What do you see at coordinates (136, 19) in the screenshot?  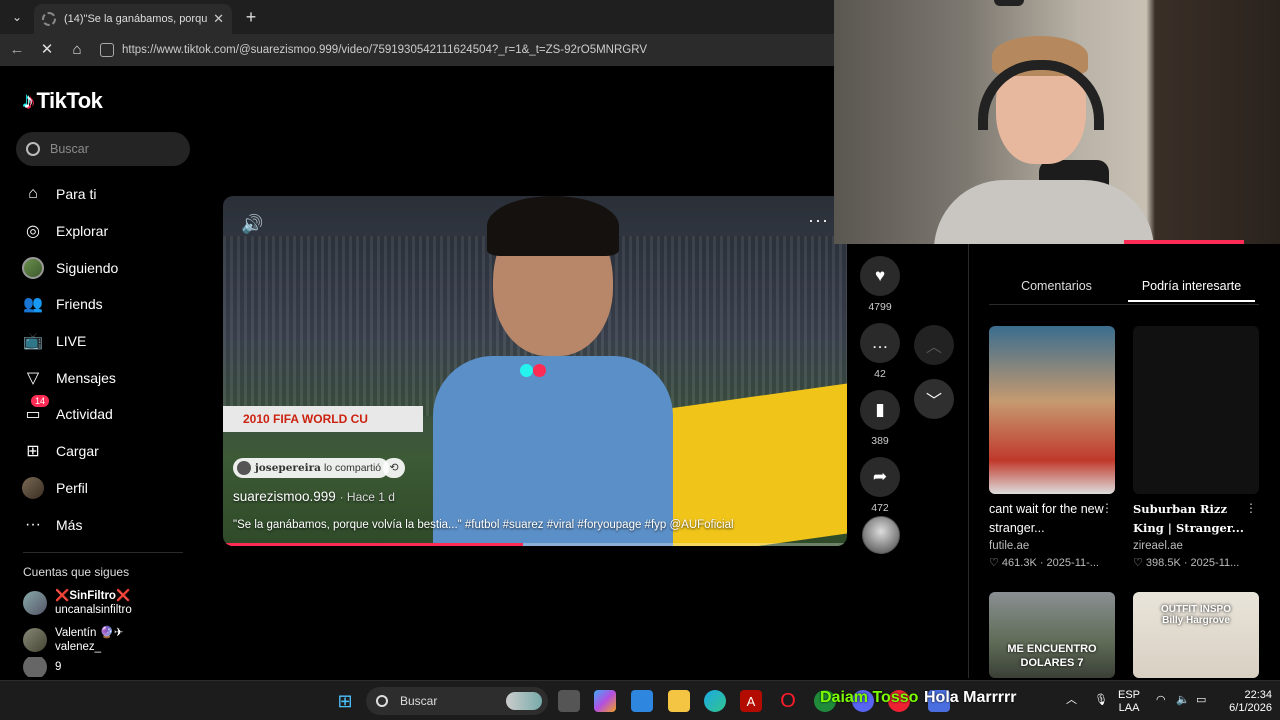 I see `tab-title: (14)"Se la ganábamos, porque volv` at bounding box center [136, 19].